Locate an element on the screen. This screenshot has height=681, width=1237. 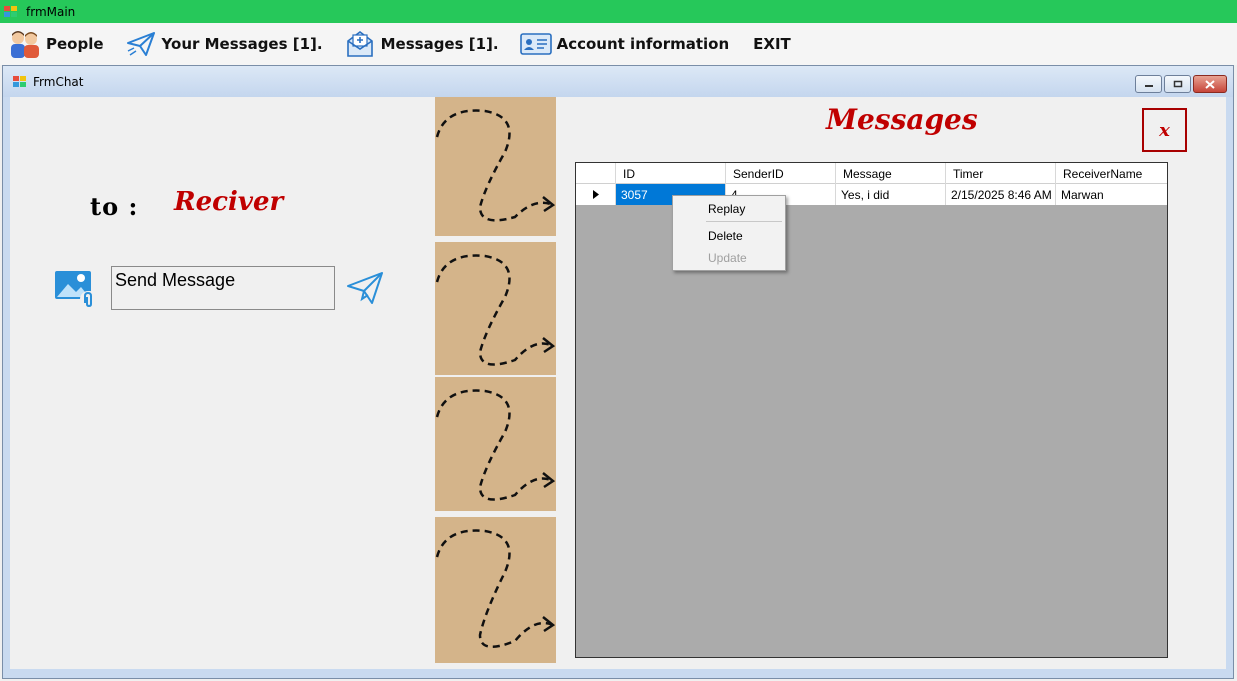
cell-message: Yes, i did is located at coordinates (891, 194).